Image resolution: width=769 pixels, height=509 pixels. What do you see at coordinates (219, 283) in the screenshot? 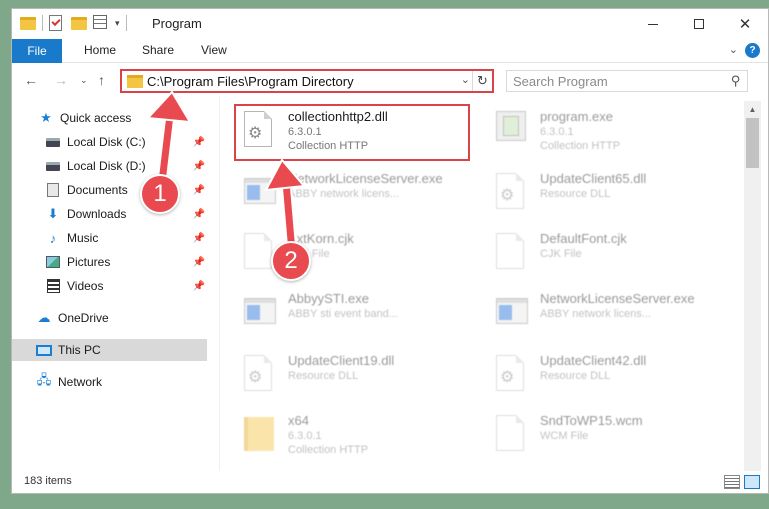
I see `pane-divider` at bounding box center [219, 283].